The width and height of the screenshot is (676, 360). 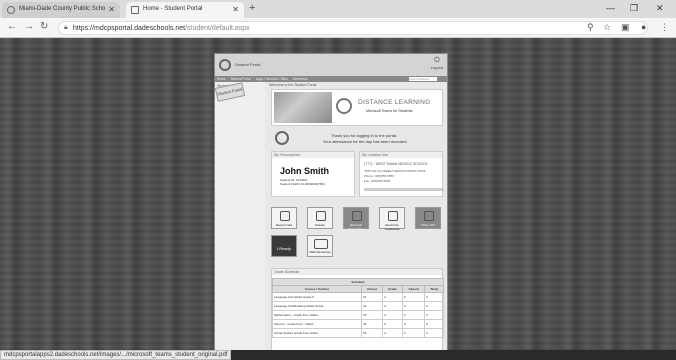 I want to click on tile-electronic-gradebook: Electronic Gradebook, so click(x=392, y=219).